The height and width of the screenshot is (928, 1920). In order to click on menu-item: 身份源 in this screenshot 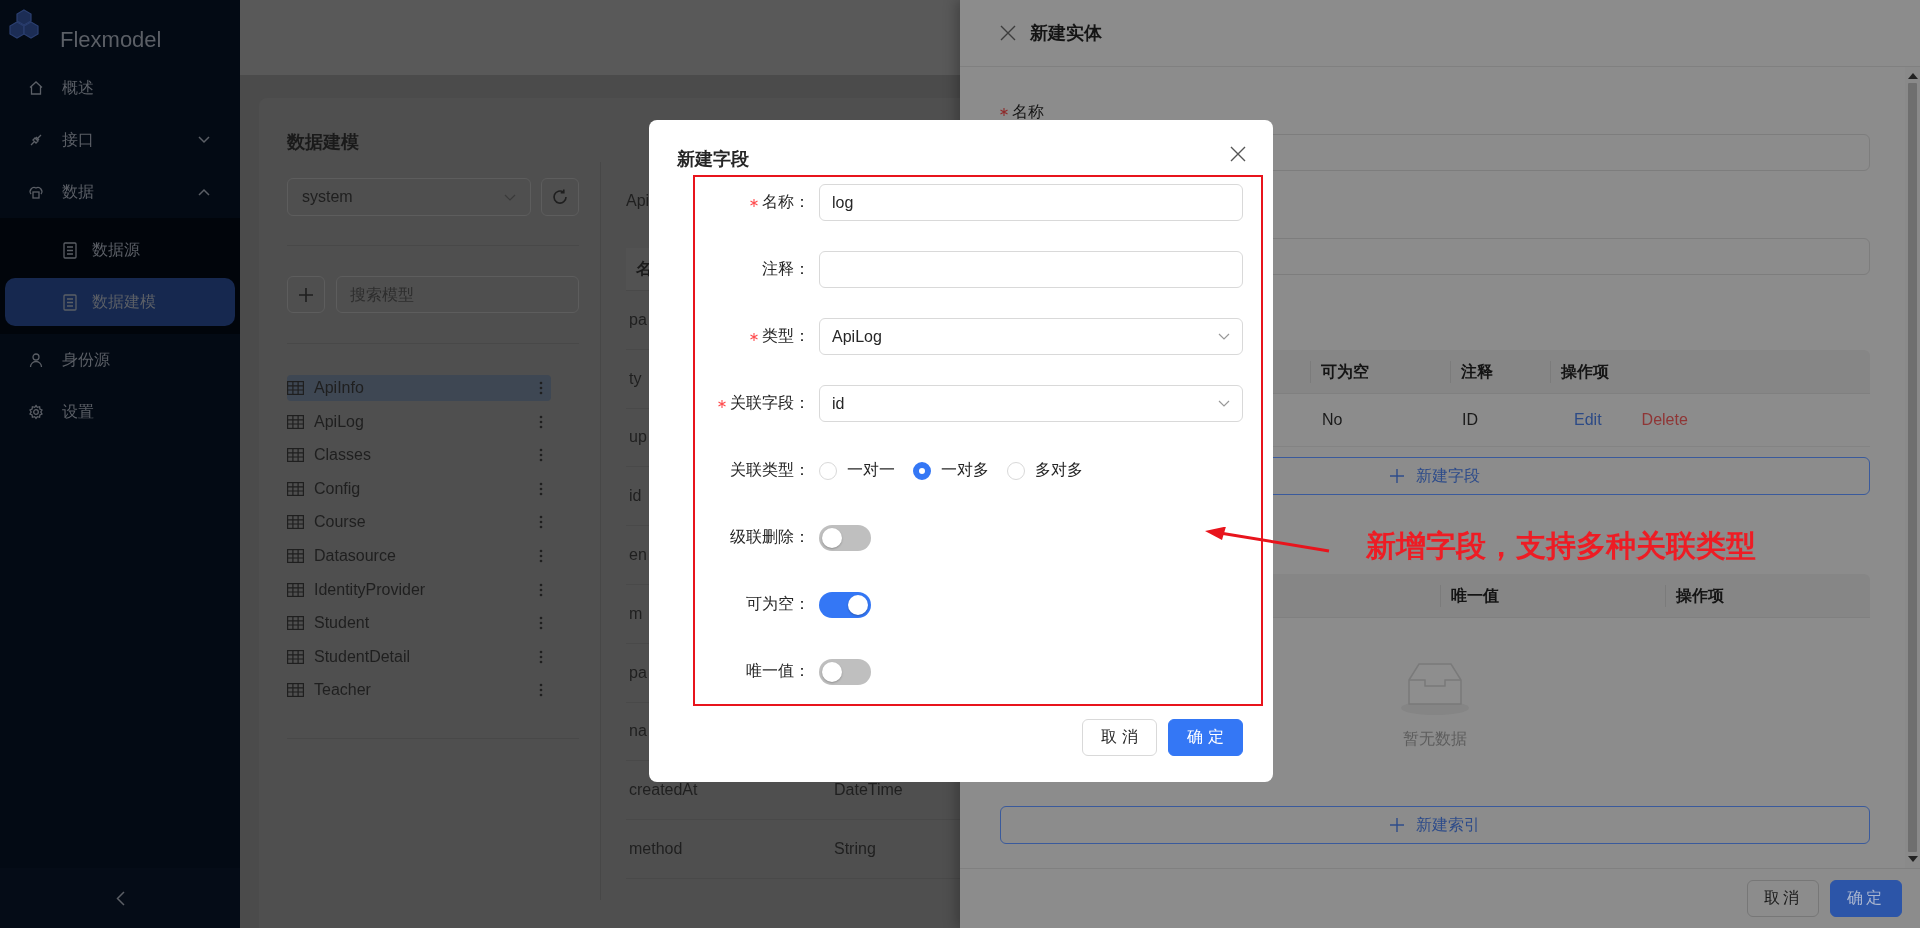, I will do `click(120, 360)`.